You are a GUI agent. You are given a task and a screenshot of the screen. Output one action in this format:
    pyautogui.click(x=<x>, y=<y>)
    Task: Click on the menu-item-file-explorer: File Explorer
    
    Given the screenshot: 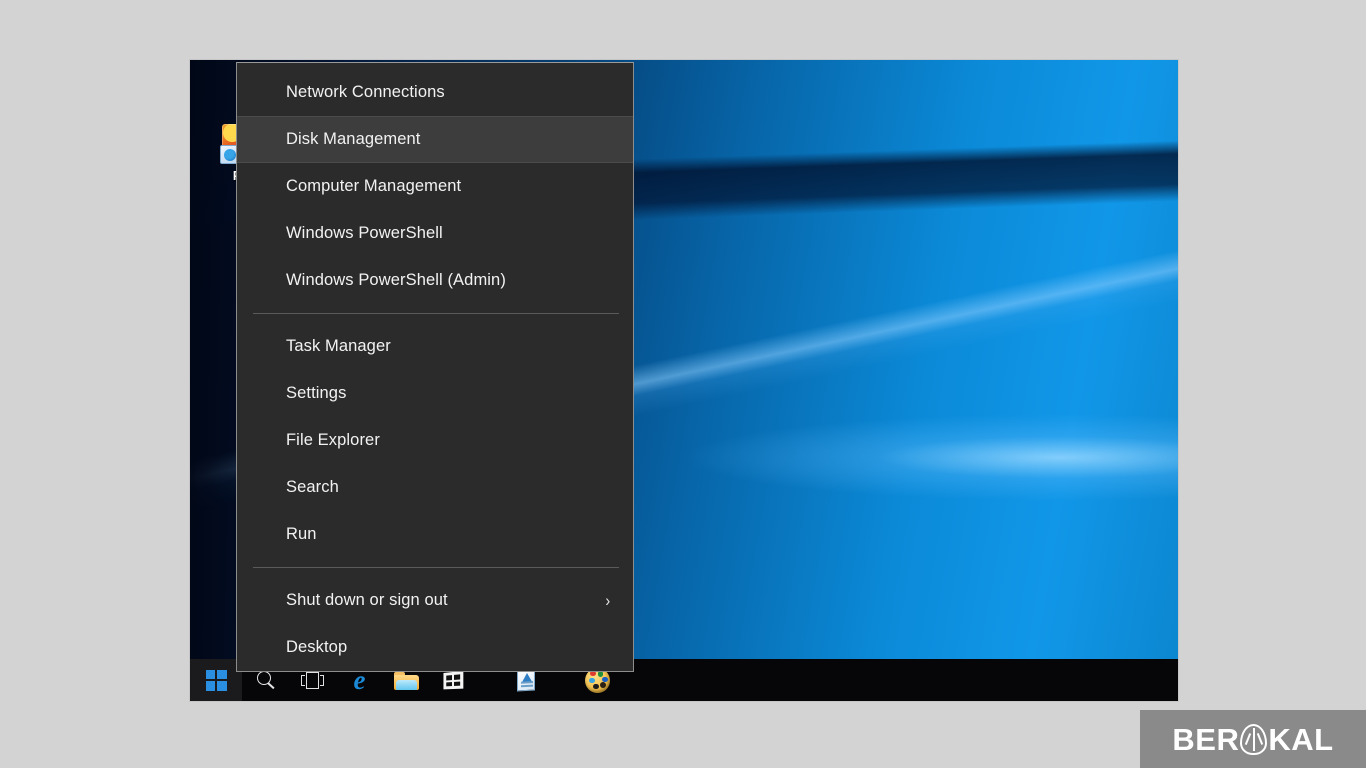 What is the action you would take?
    pyautogui.click(x=435, y=440)
    